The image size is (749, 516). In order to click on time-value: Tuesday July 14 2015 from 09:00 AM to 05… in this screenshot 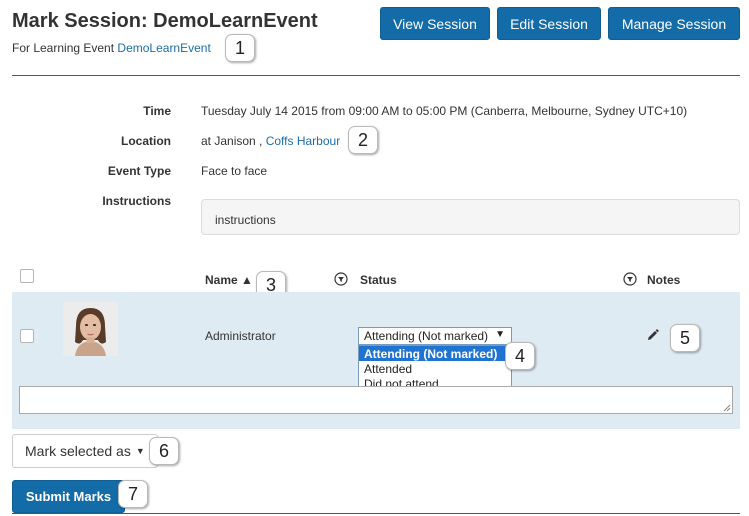, I will do `click(444, 111)`.